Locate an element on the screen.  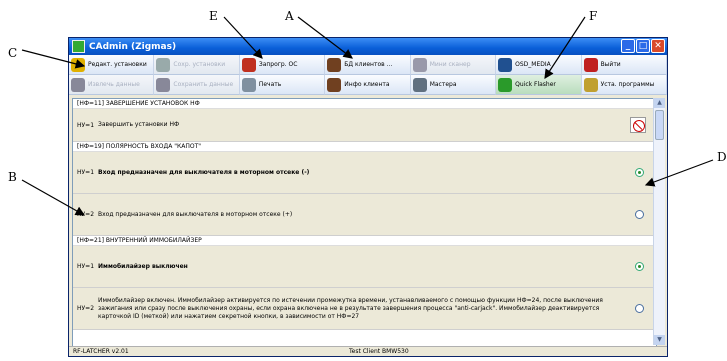
toolbar-exit-button: Выйти is located at coordinates (624, 65).